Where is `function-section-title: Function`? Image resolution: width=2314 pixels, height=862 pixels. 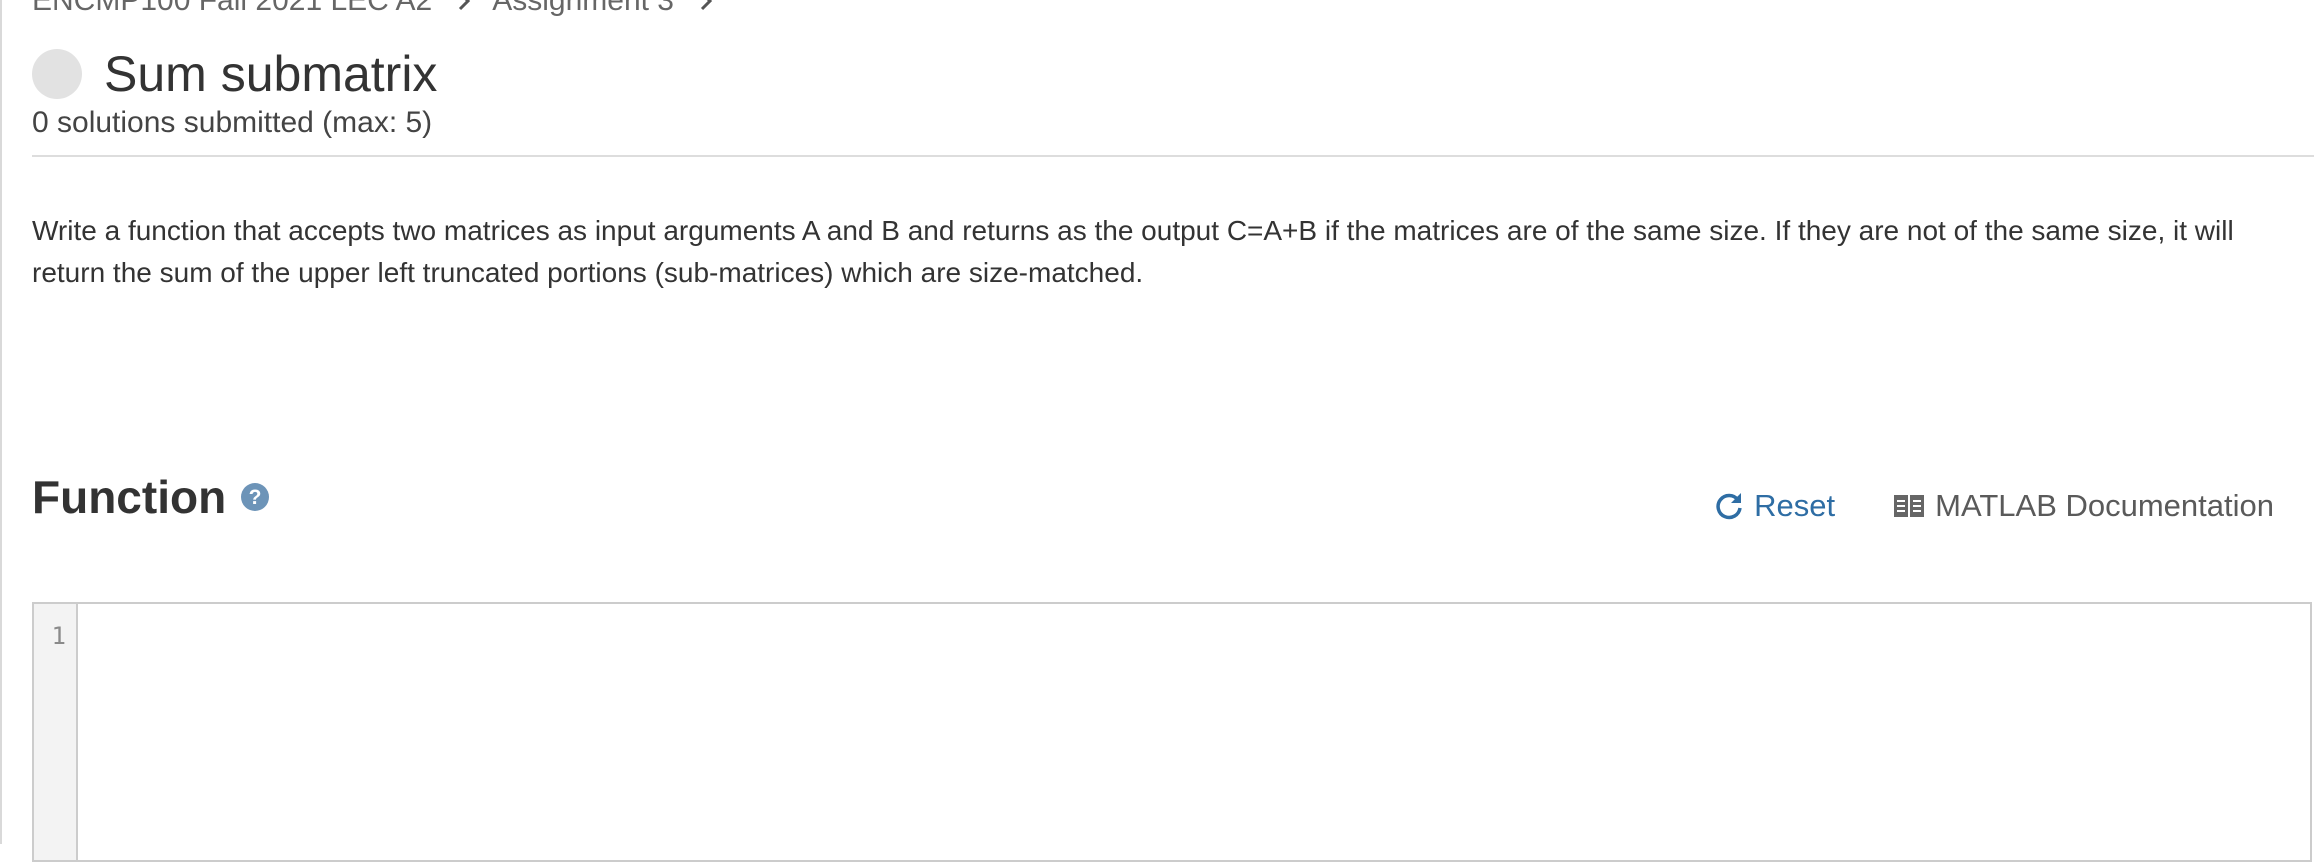 function-section-title: Function is located at coordinates (129, 497).